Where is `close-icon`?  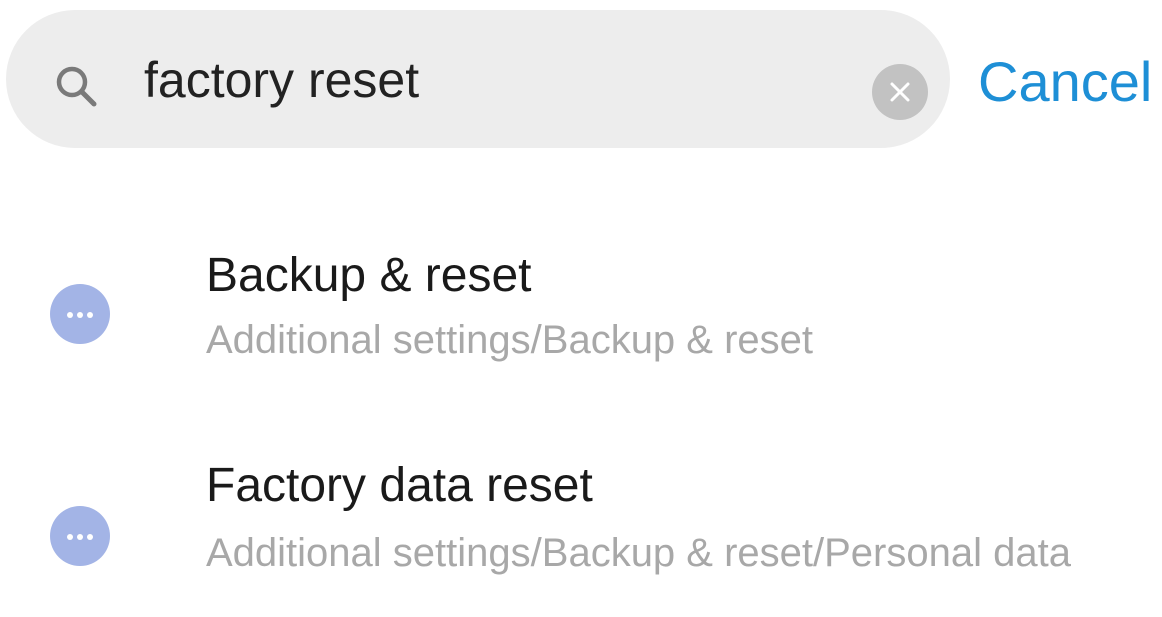
close-icon is located at coordinates (900, 92).